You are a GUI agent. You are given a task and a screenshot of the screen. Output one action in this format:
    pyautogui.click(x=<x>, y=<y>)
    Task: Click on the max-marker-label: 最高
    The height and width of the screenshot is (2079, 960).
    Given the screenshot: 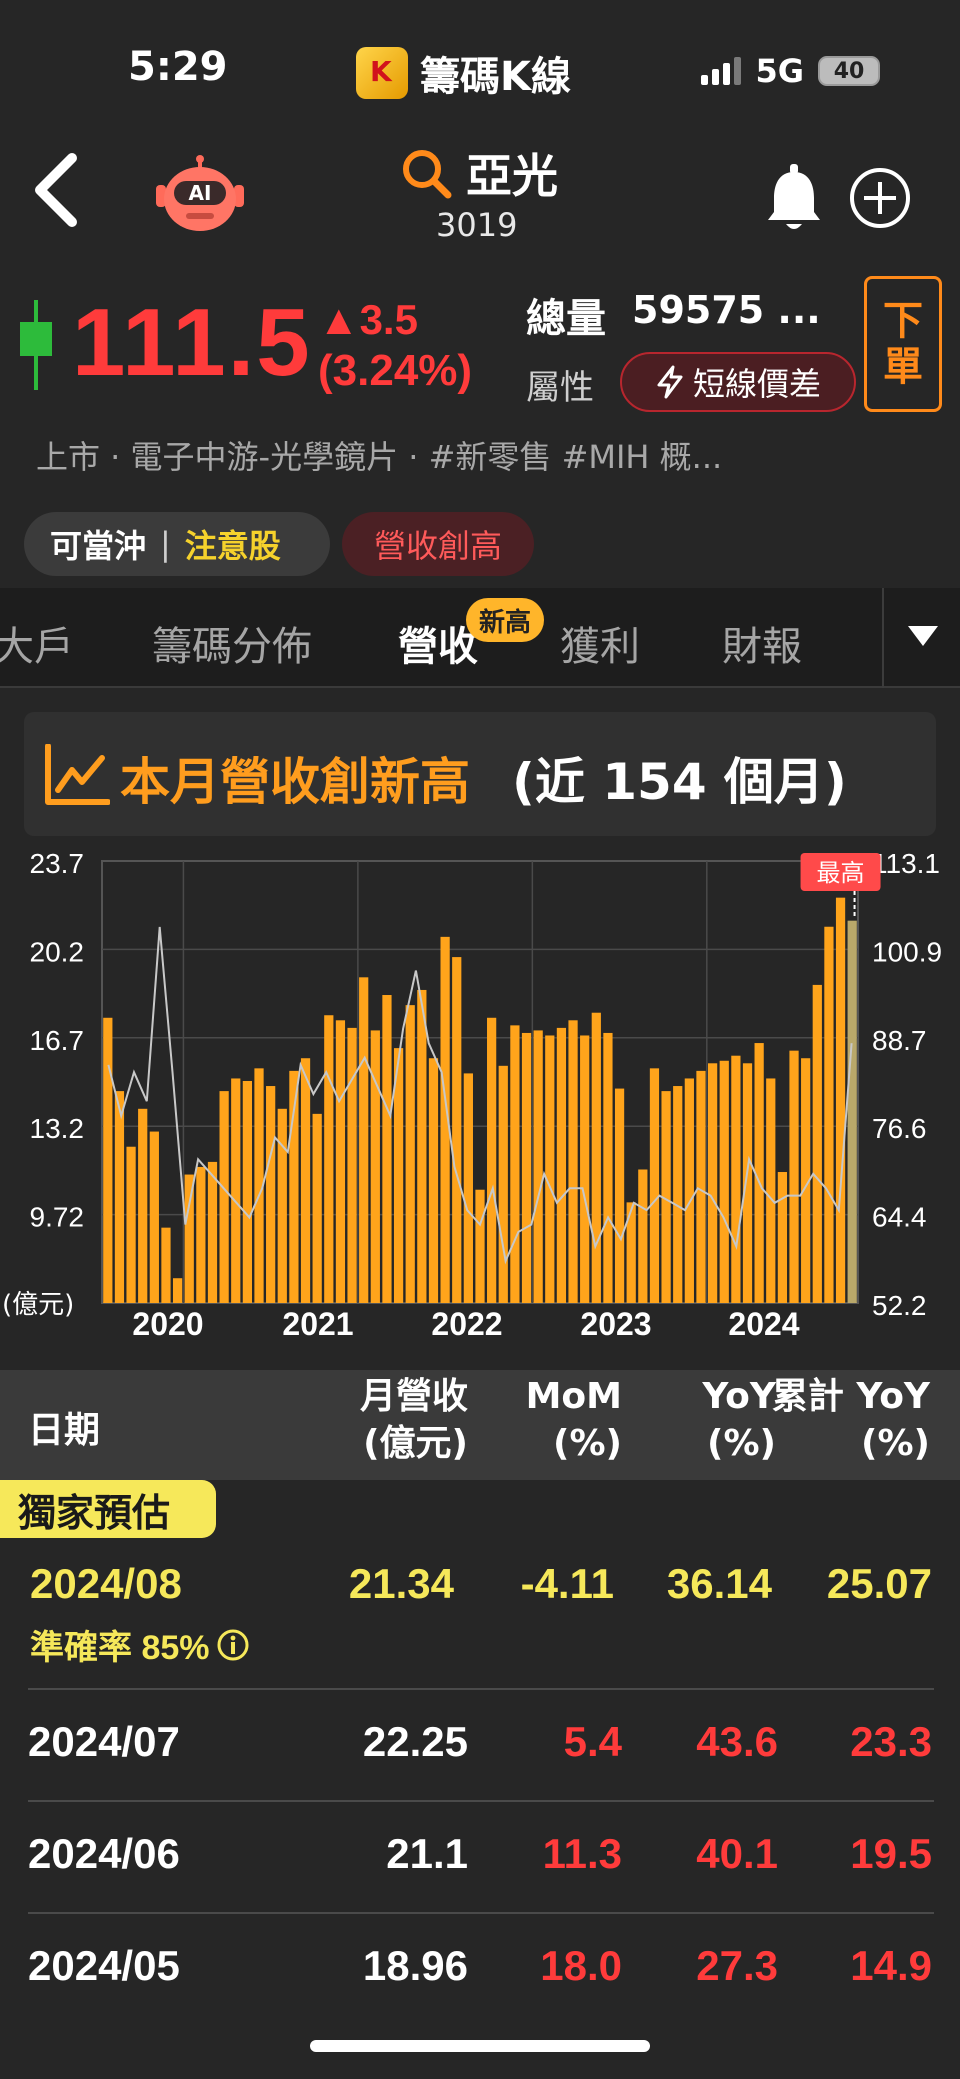 What is the action you would take?
    pyautogui.click(x=841, y=873)
    